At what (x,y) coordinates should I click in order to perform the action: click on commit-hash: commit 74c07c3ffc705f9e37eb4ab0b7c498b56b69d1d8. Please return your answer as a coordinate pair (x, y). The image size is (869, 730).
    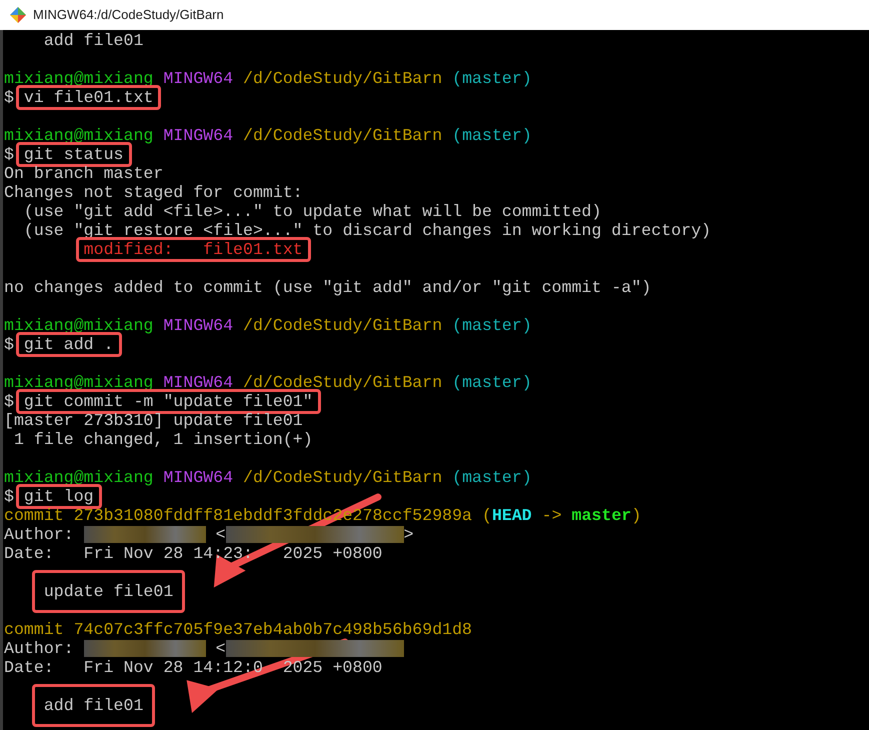
    Looking at the image, I should click on (238, 629).